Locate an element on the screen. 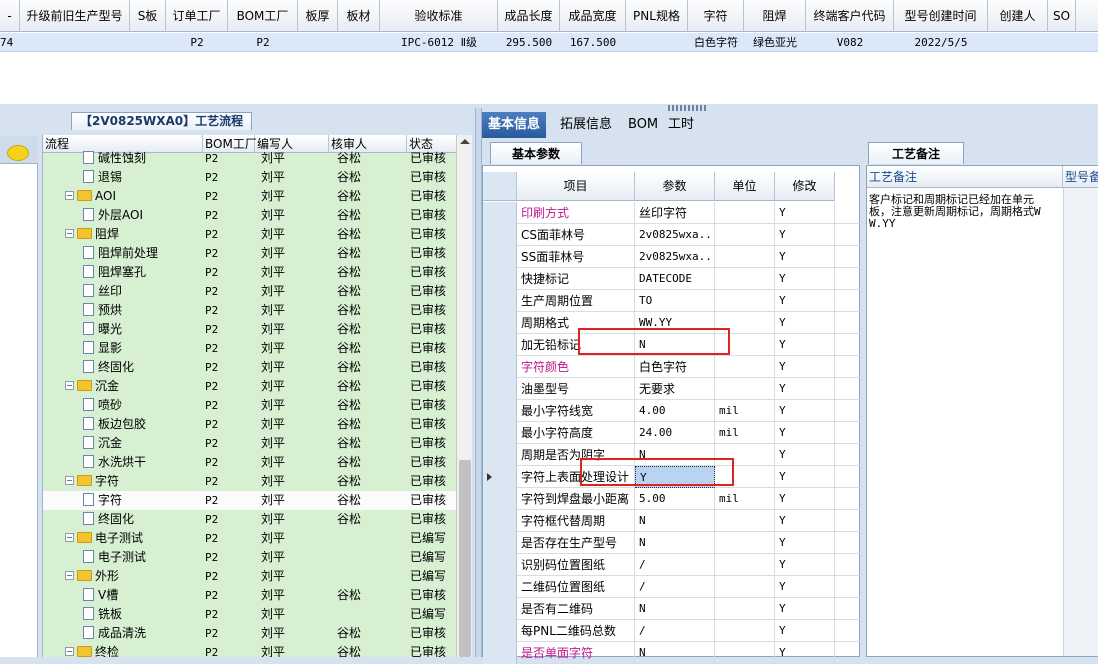 Image resolution: width=1098 pixels, height=664 pixels. tab-hours: 工时 is located at coordinates (681, 125).